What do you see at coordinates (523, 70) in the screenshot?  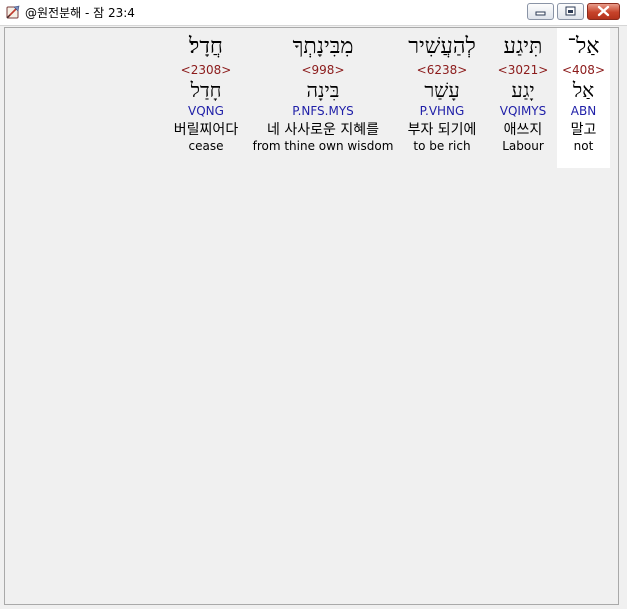 I see `strong-number: <3021>` at bounding box center [523, 70].